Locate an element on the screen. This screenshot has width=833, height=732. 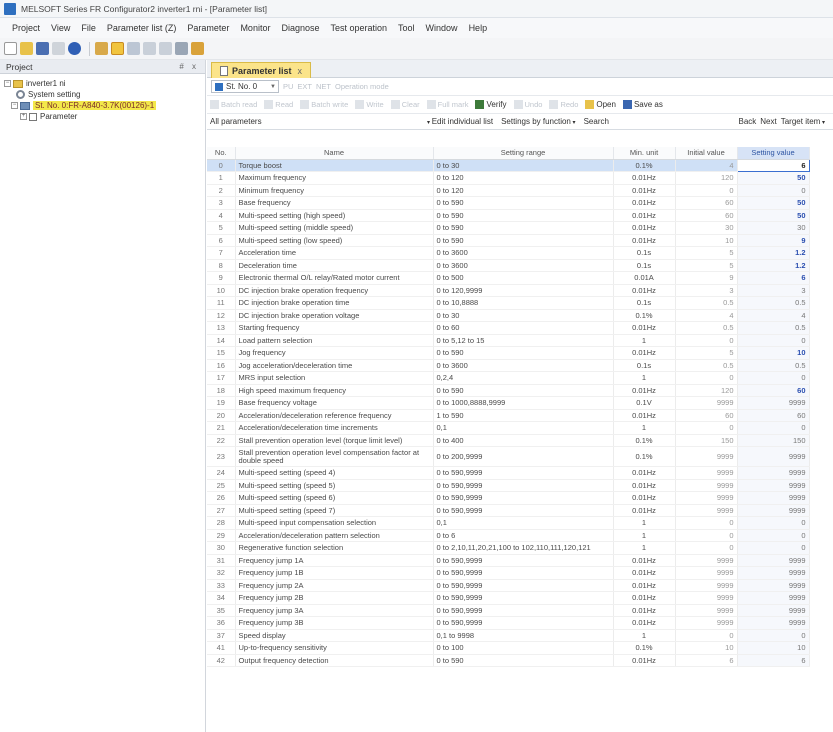
tree-station: − St. No. 0:FR-A840-3.7K(00126)-1 is located at coordinates (104, 105).